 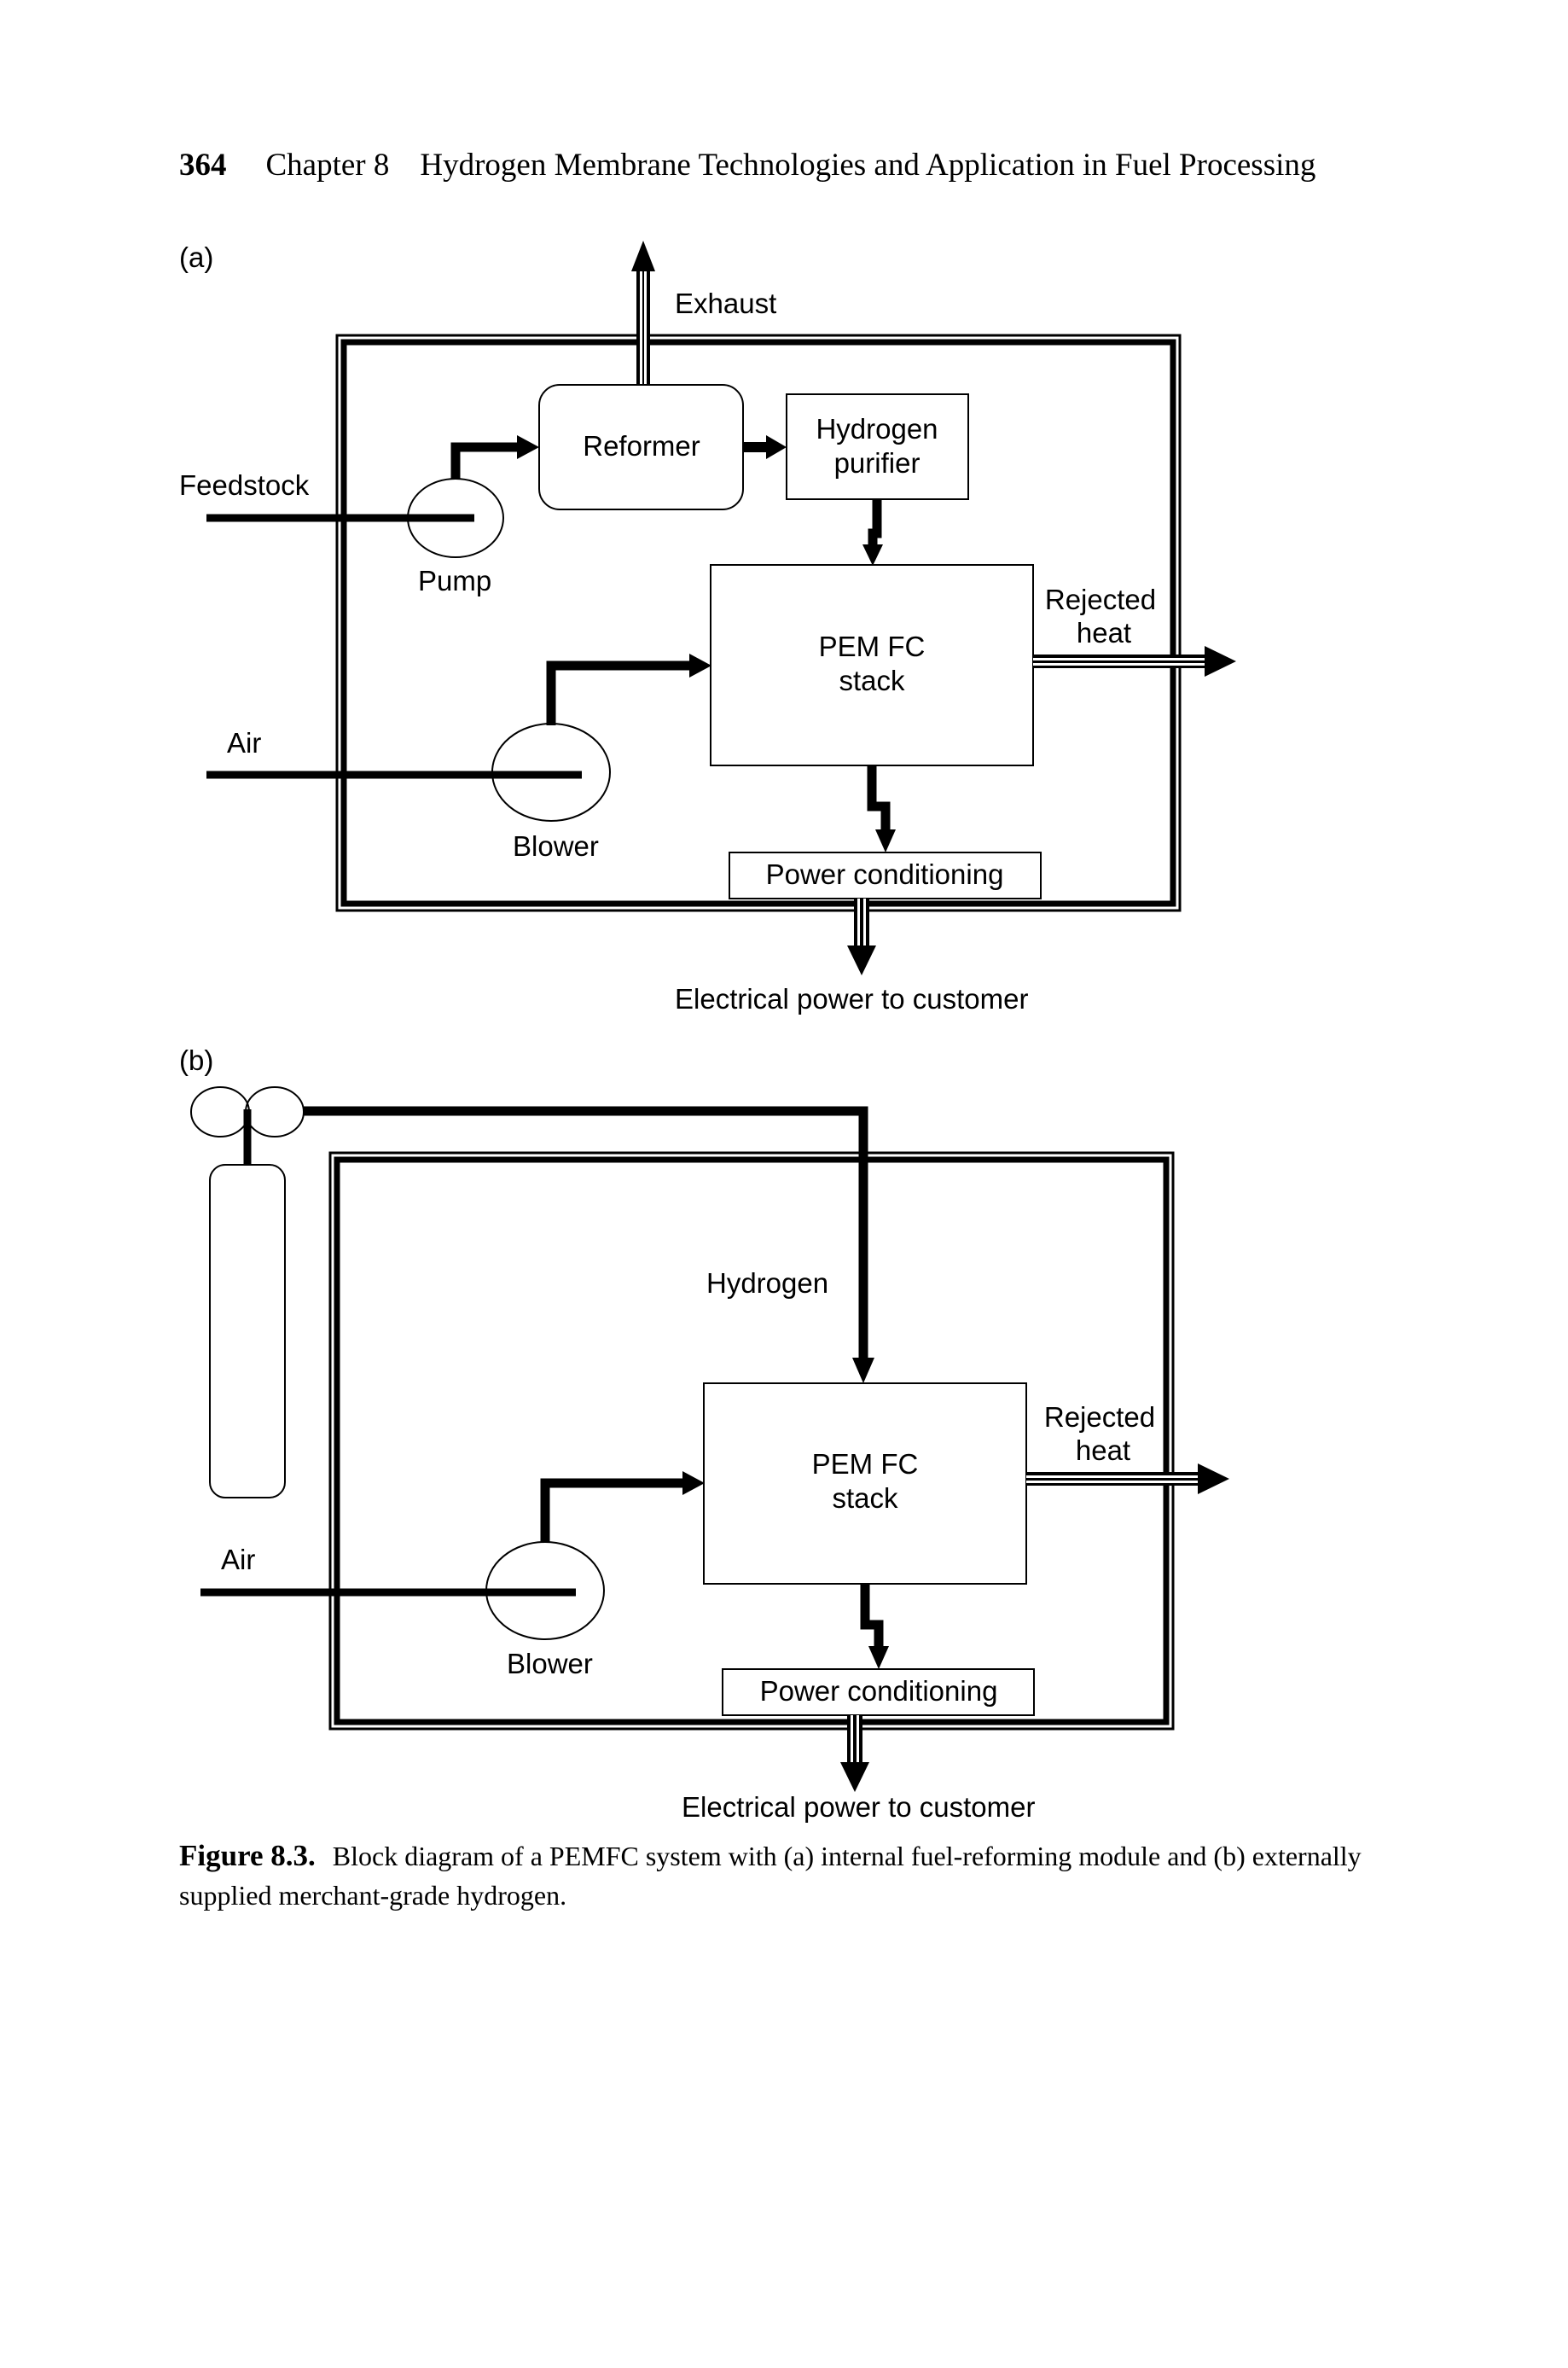 I want to click on electrical-output-label-b: Electrical power to customer, so click(x=858, y=1807).